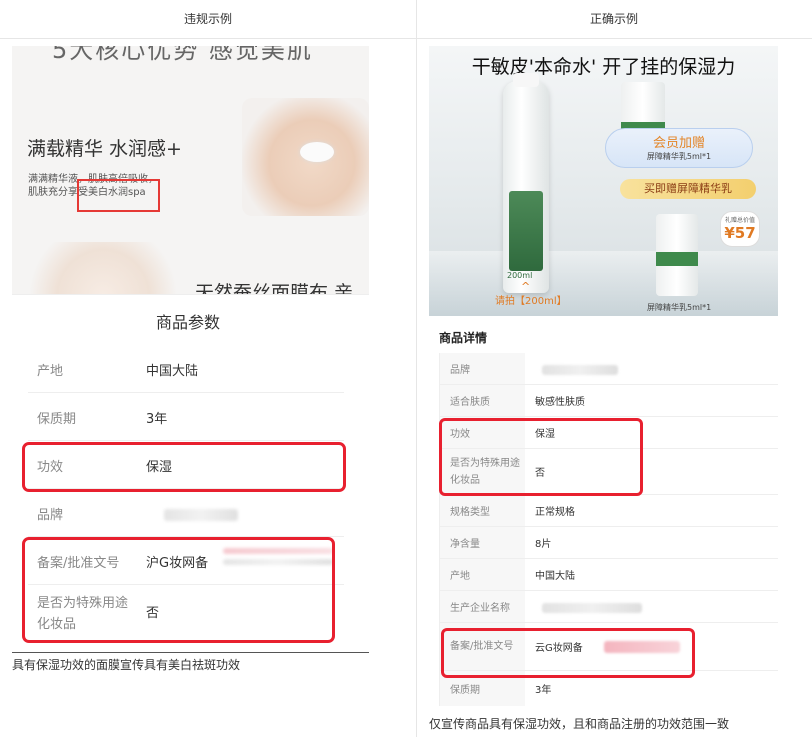 Image resolution: width=812 pixels, height=737 pixels. What do you see at coordinates (579, 724) in the screenshot?
I see `correct-caption: 仅宣传商品具有保湿功效，且和商品注册的功效范围一致` at bounding box center [579, 724].